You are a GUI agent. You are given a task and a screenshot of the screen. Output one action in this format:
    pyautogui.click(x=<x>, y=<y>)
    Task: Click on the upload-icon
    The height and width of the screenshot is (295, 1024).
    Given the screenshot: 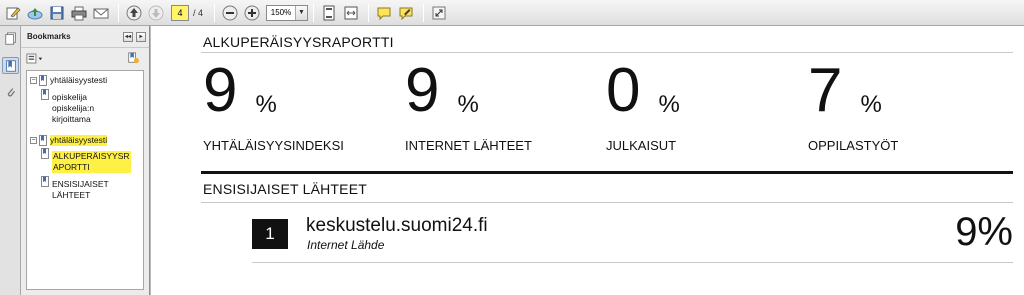 What is the action you would take?
    pyautogui.click(x=35, y=13)
    